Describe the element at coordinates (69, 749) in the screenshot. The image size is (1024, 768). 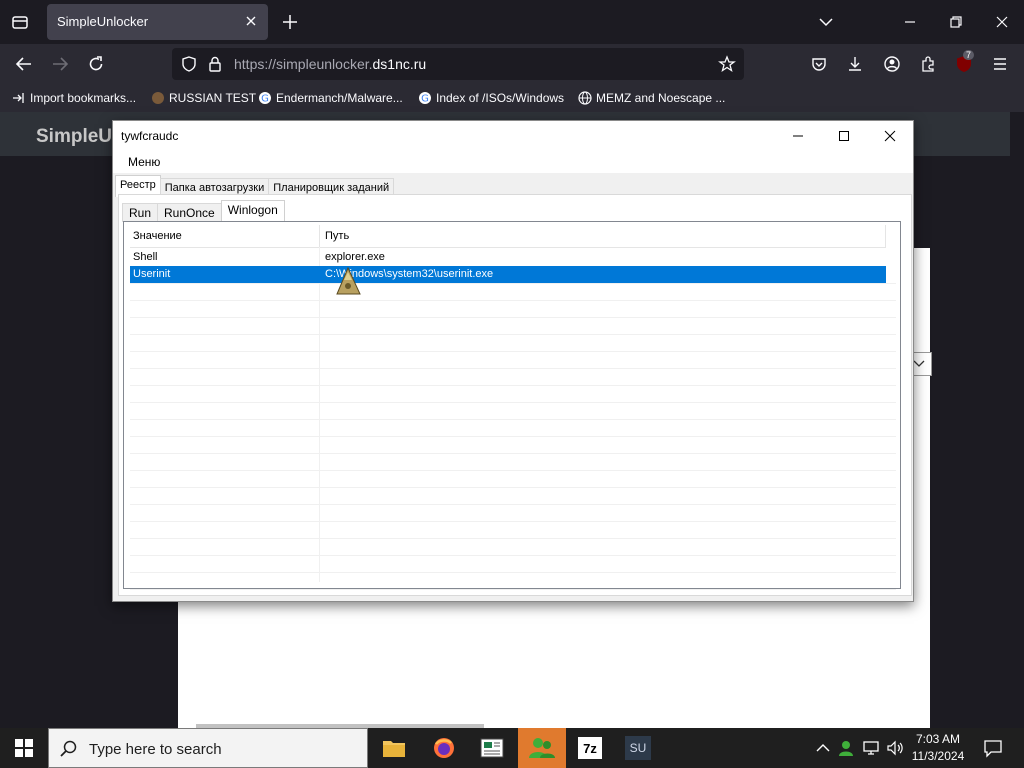
I see `search-icon` at that location.